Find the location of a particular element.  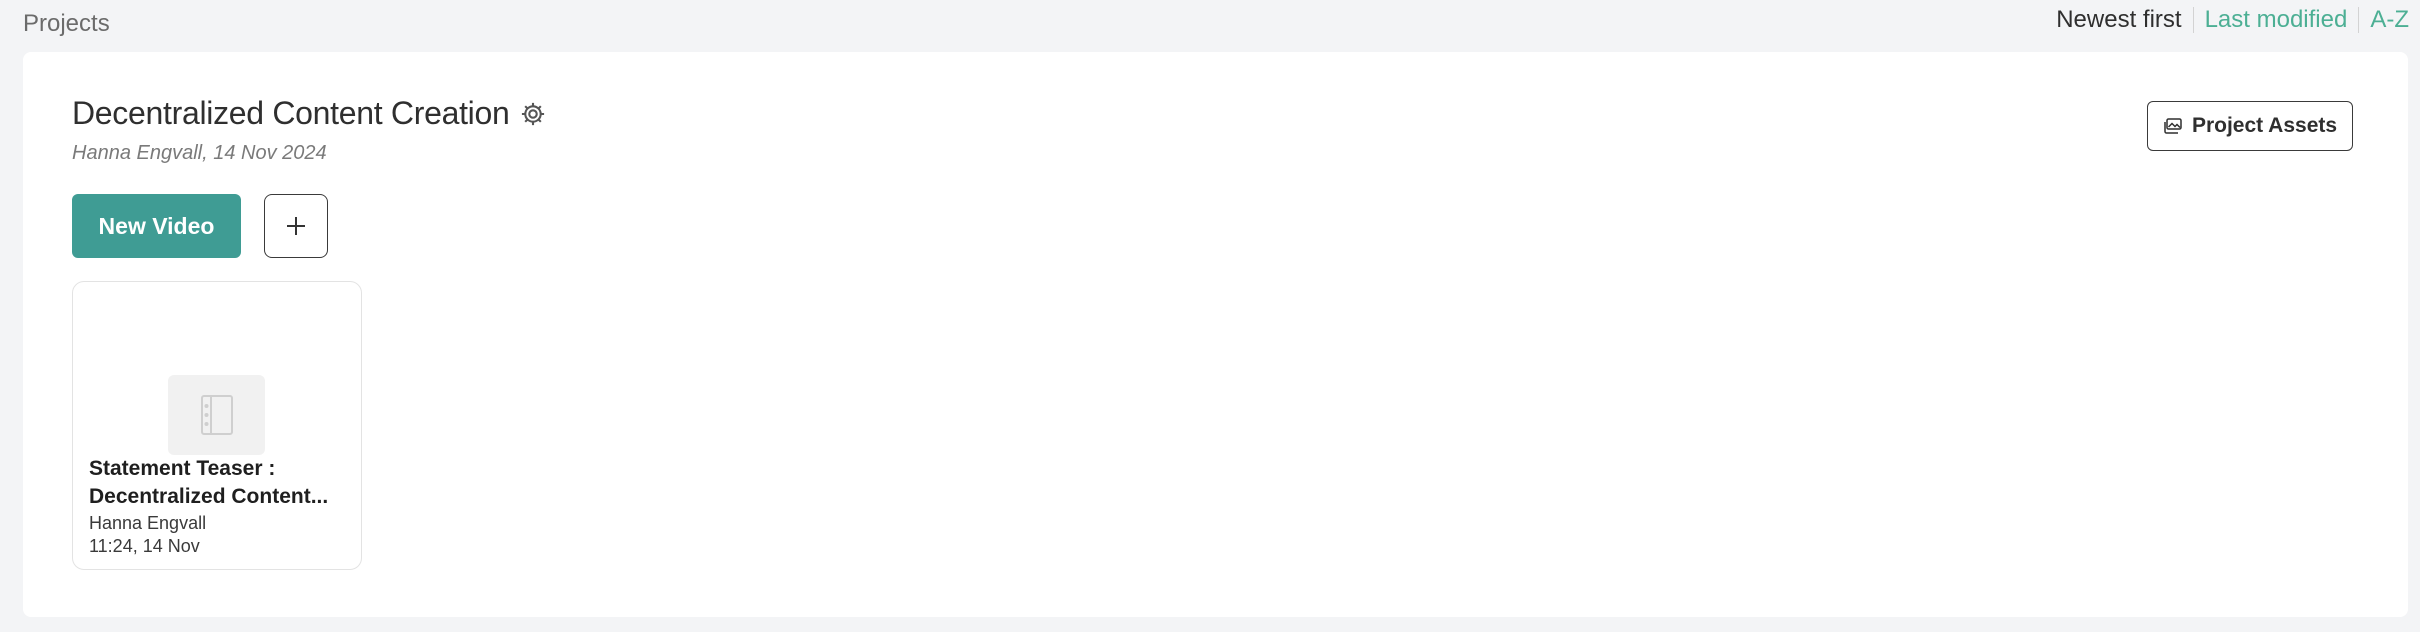

project-header: Decentralized Content Creation is located at coordinates (309, 113).